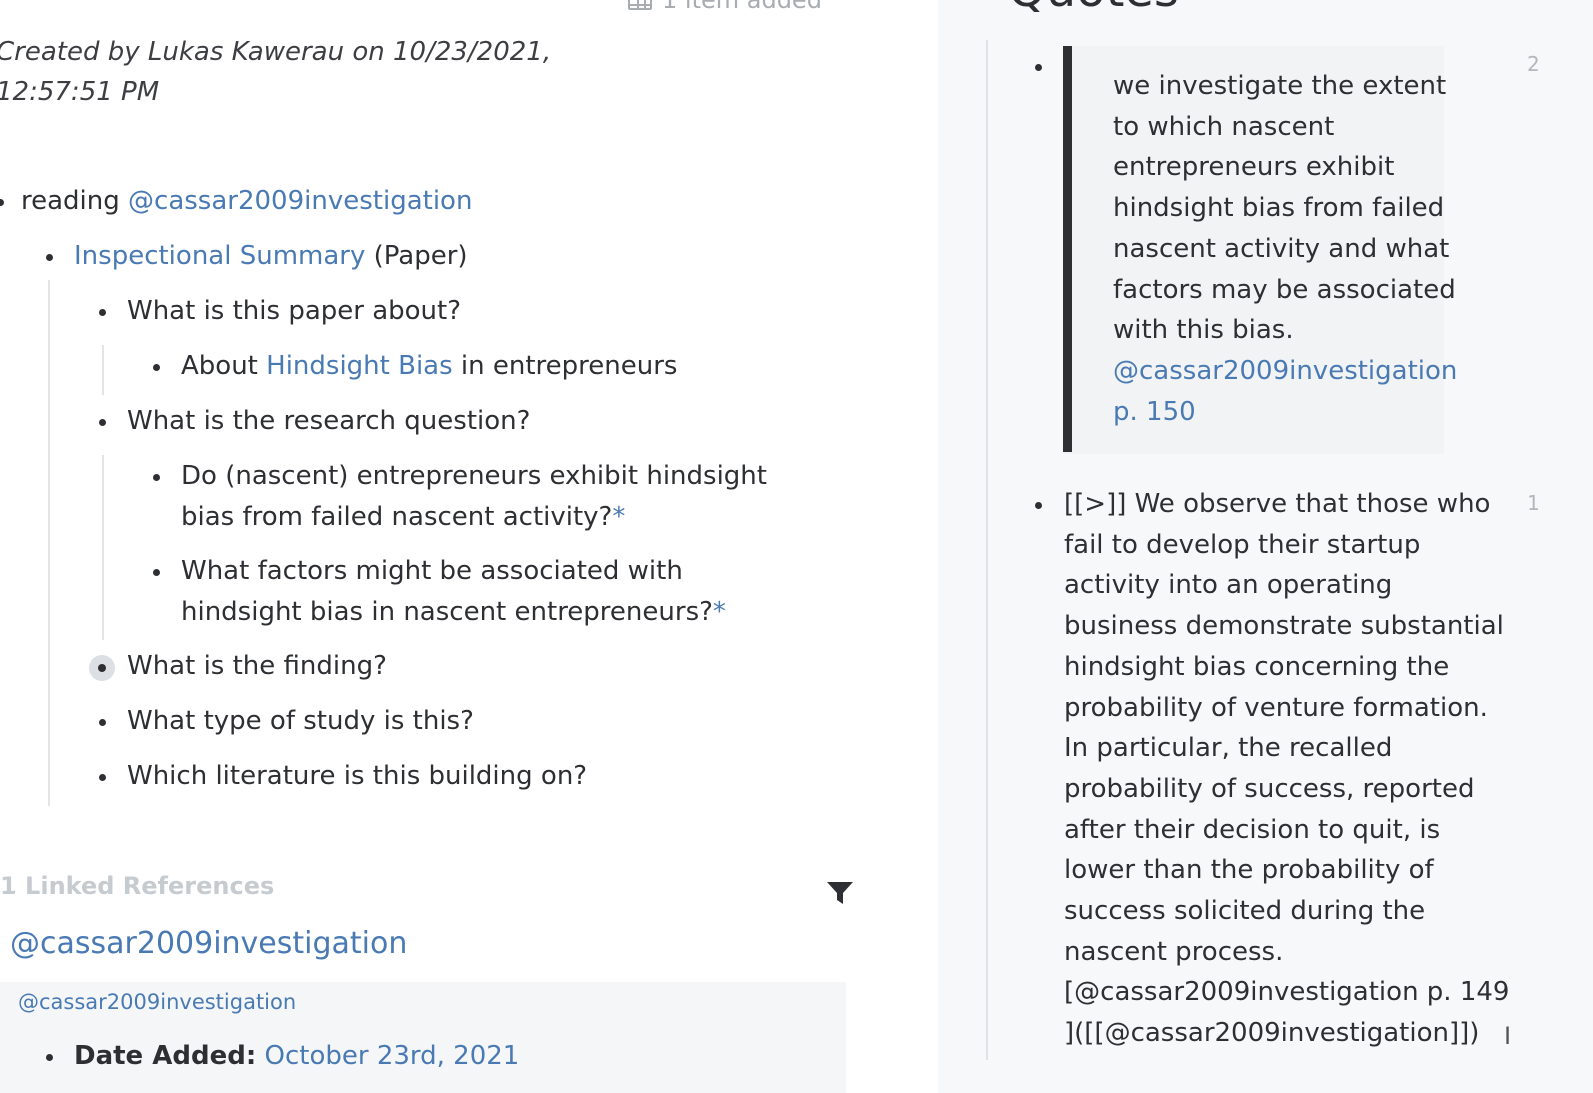 The image size is (1593, 1093). What do you see at coordinates (300, 201) in the screenshot?
I see `page-link-cassar2009investigation: @cassar2009investigation` at bounding box center [300, 201].